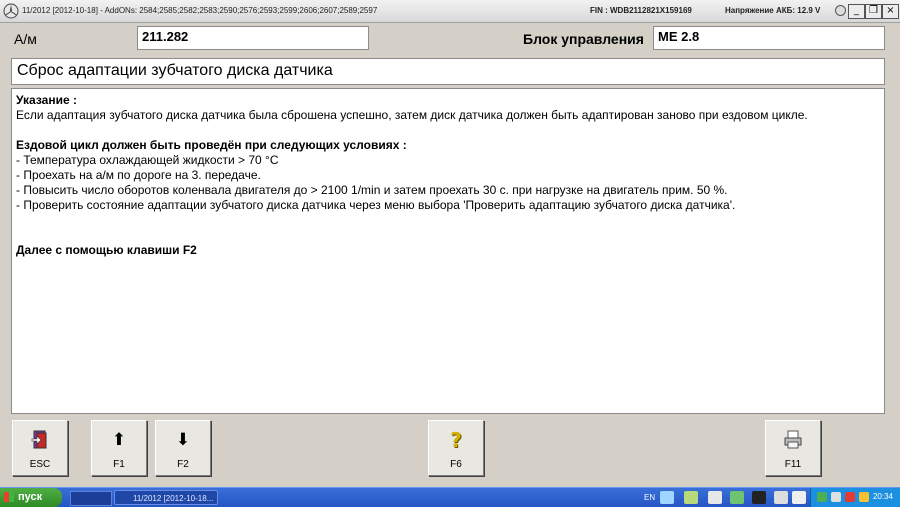 This screenshot has width=900, height=507. Describe the element at coordinates (641, 10) in the screenshot. I see `fin-number: FIN : WDB2112821X159169` at that location.